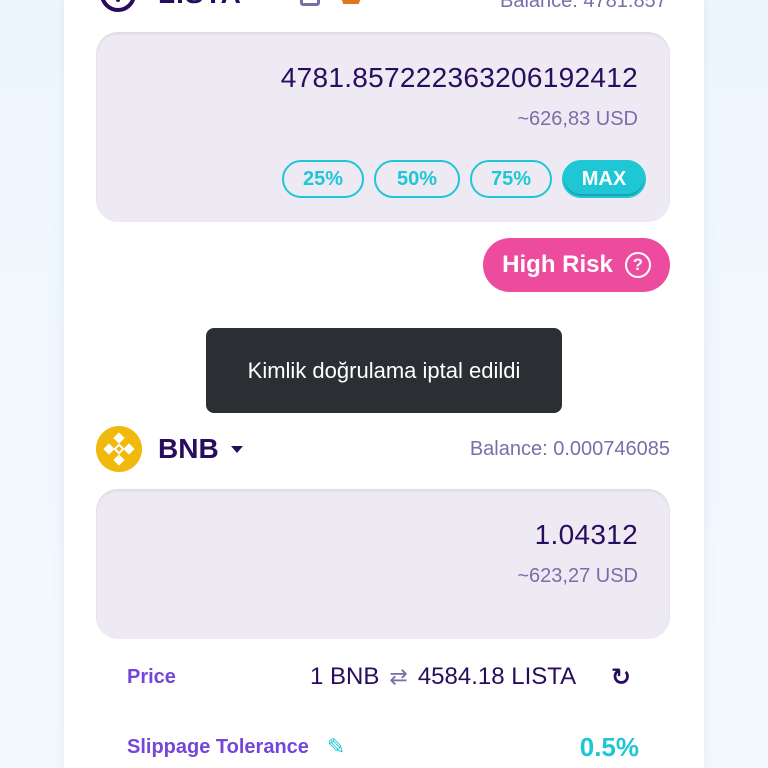 Image resolution: width=768 pixels, height=768 pixels. What do you see at coordinates (310, 3) in the screenshot?
I see `copy-icon` at bounding box center [310, 3].